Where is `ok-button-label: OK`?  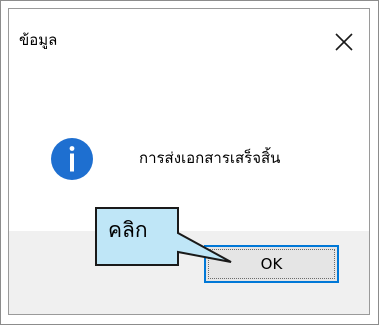 ok-button-label: OK is located at coordinates (271, 264).